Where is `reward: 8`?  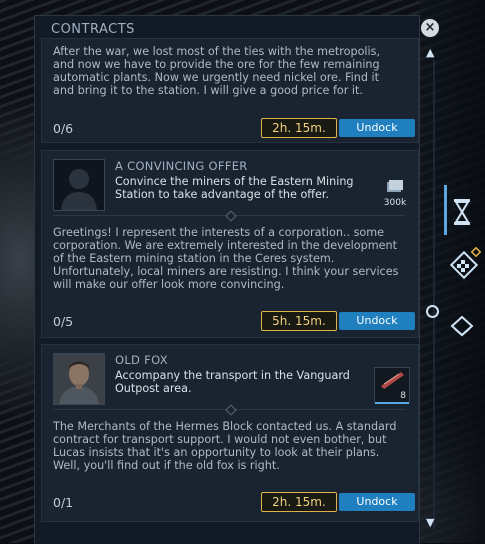
reward: 8 is located at coordinates (392, 385).